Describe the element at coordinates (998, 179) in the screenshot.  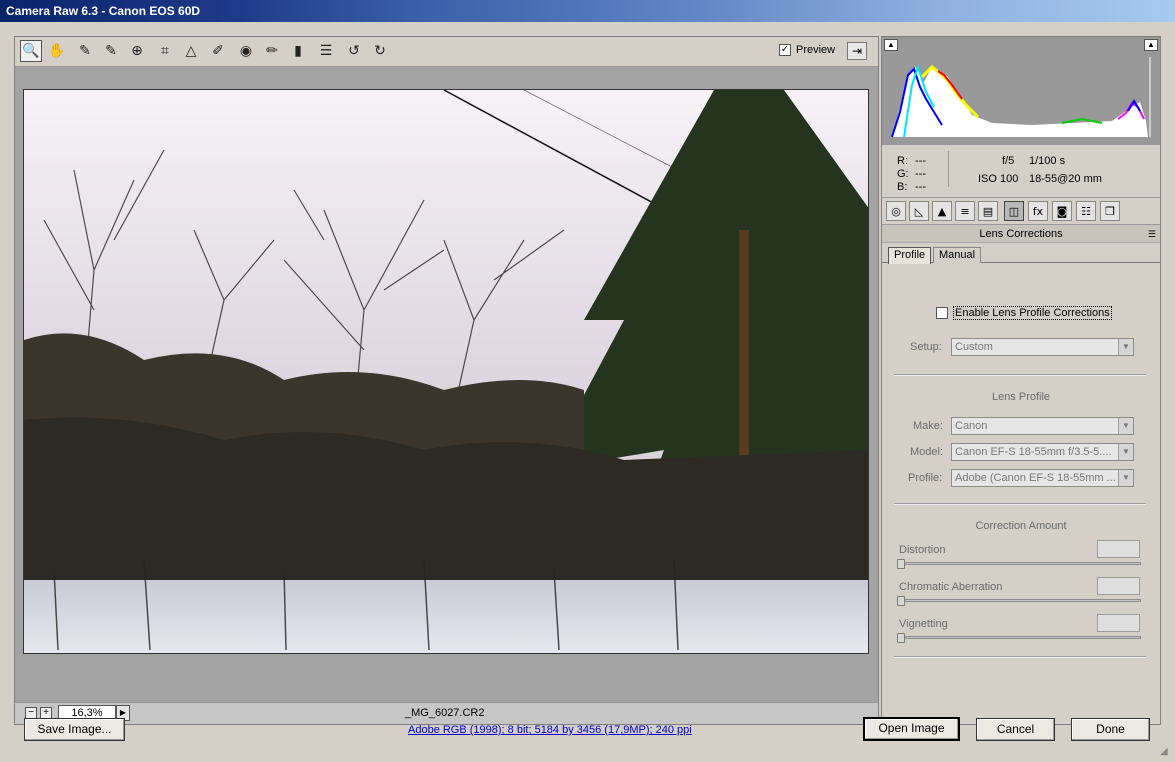
I see `iso: ISO 100` at that location.